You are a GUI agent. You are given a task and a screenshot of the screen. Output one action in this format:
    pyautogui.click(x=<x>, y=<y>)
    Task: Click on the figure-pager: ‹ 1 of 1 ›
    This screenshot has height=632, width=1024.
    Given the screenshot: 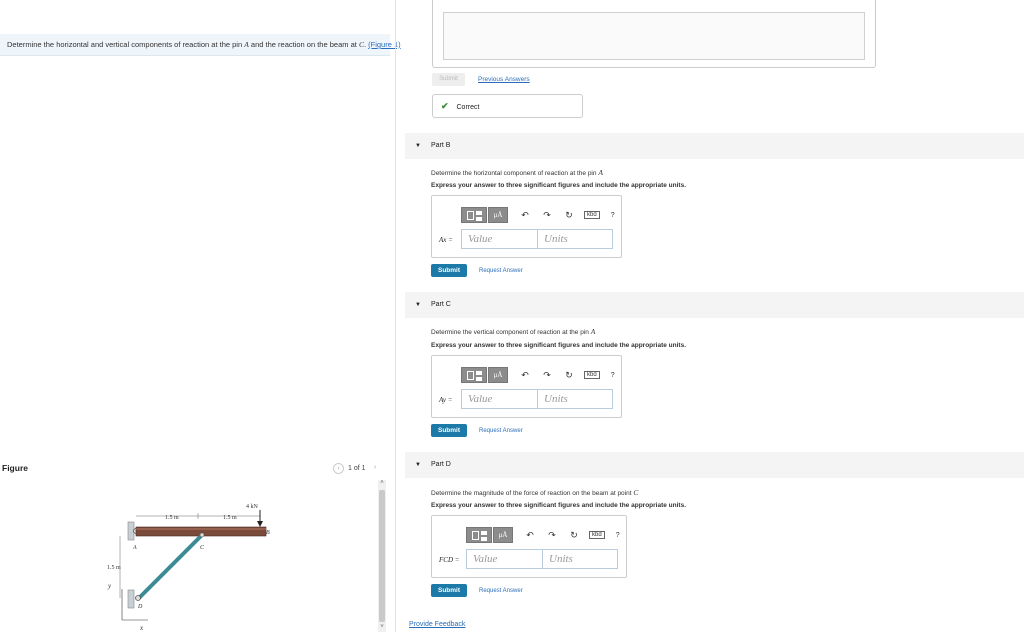 What is the action you would take?
    pyautogui.click(x=357, y=468)
    